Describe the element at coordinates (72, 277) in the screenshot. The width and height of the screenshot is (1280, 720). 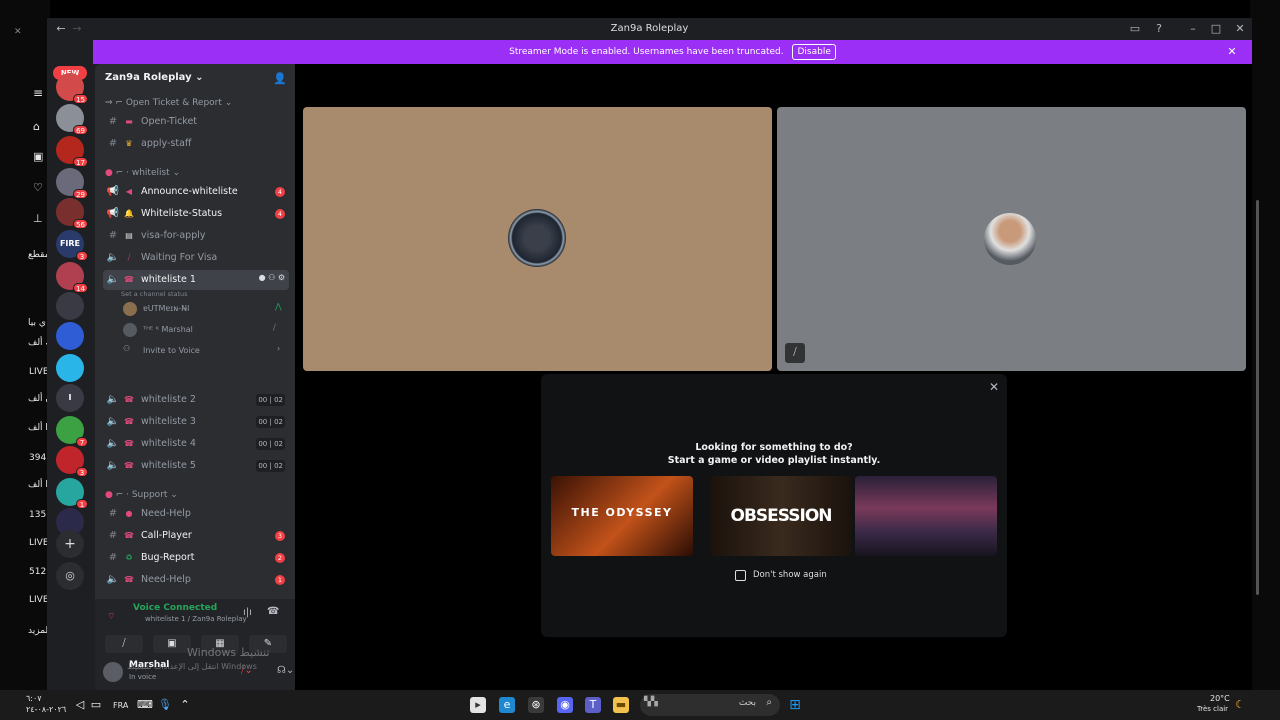
I see `server-icon: 14` at that location.